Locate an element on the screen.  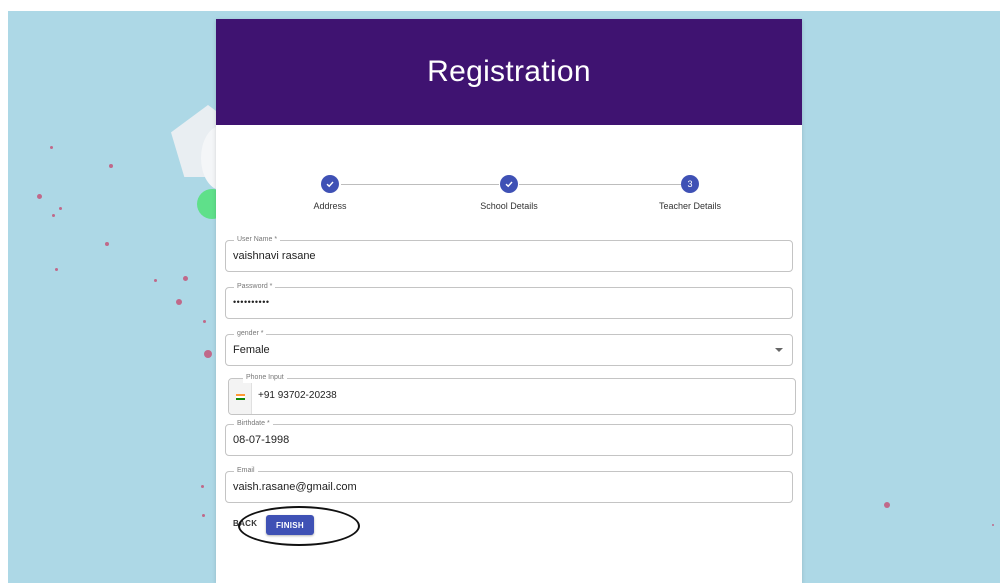
phone-input-field: Phone Input +91 93702-20238 is located at coordinates (512, 394).